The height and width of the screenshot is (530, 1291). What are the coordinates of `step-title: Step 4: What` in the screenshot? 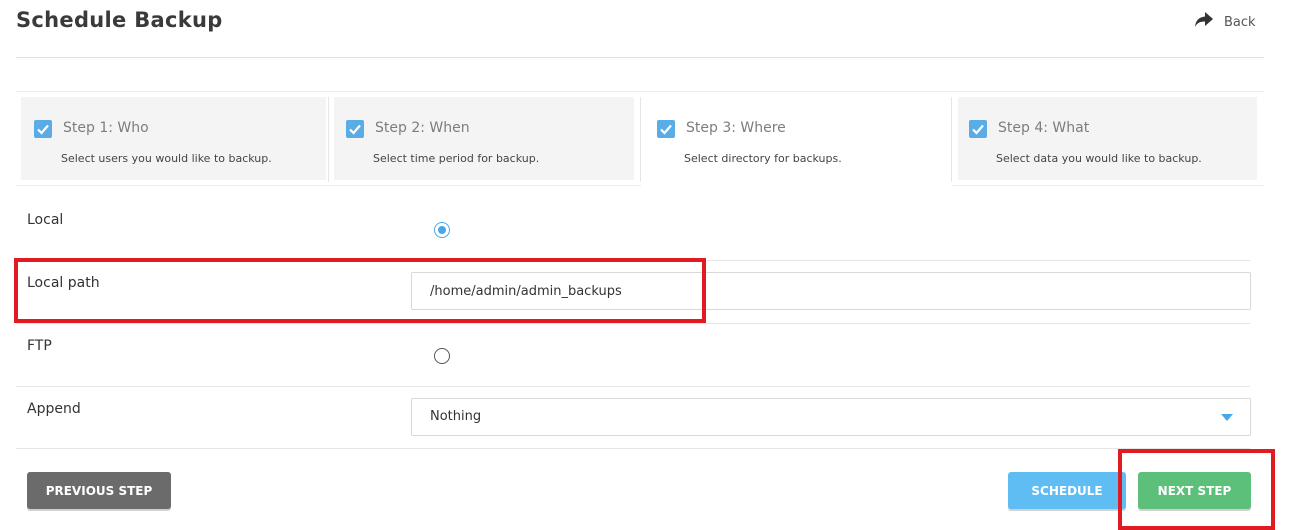 It's located at (1044, 128).